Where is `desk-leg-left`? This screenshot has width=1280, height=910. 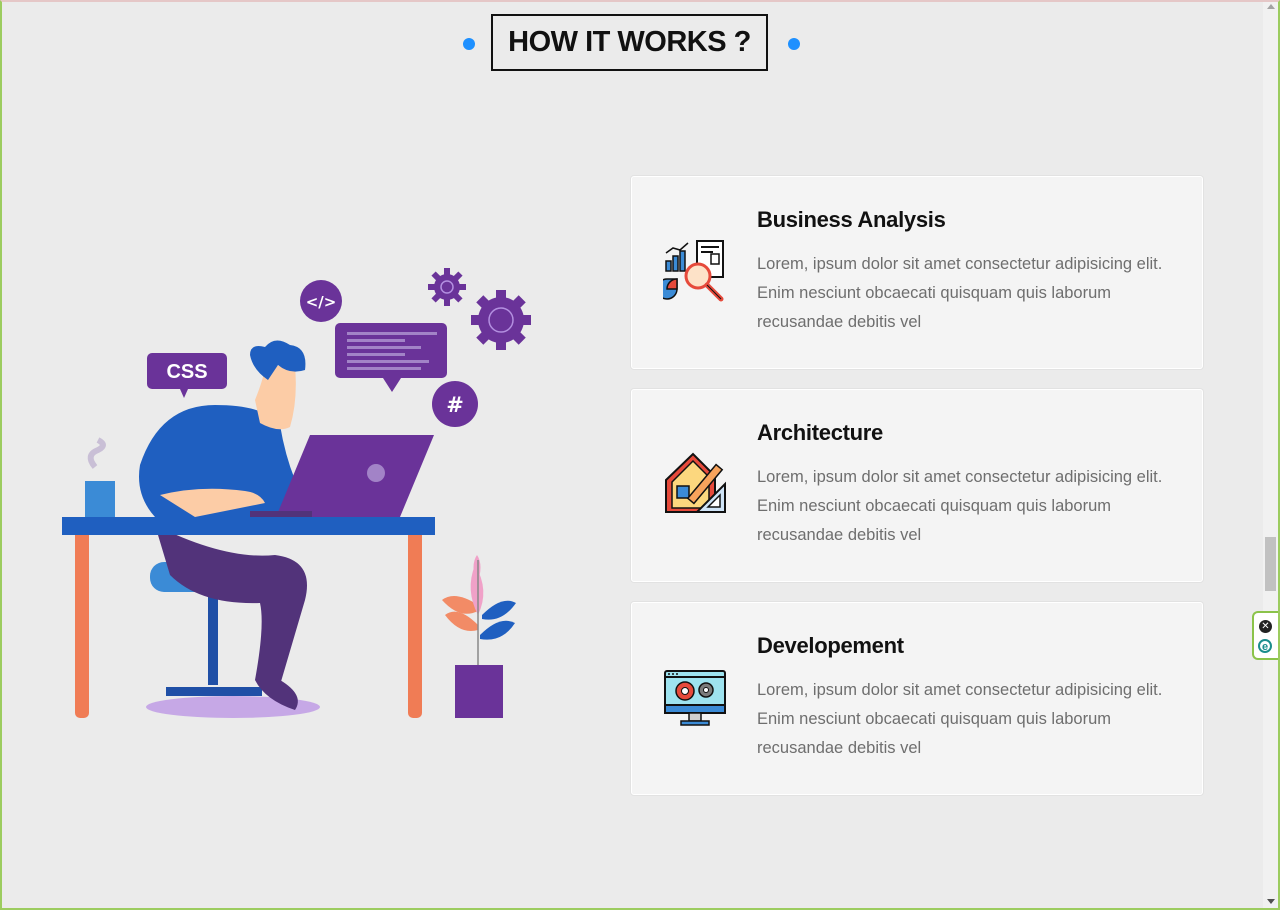 desk-leg-left is located at coordinates (82, 624).